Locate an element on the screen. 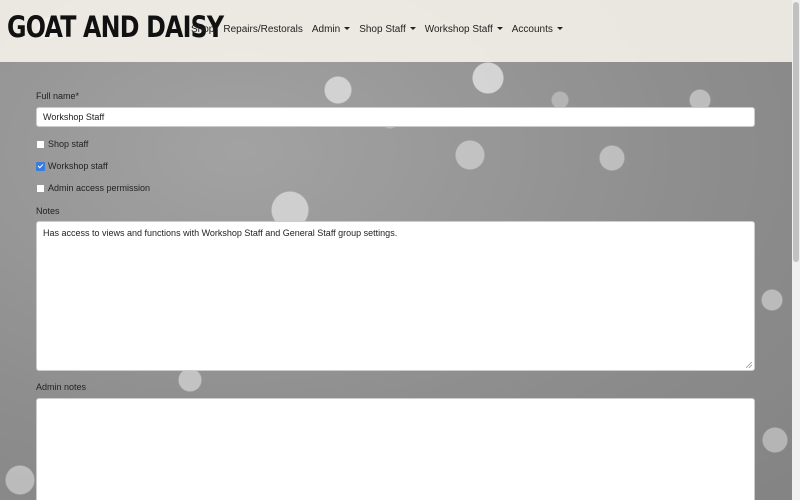 Image resolution: width=800 pixels, height=500 pixels. nav-item-shop-staff: Shop Staff is located at coordinates (387, 29).